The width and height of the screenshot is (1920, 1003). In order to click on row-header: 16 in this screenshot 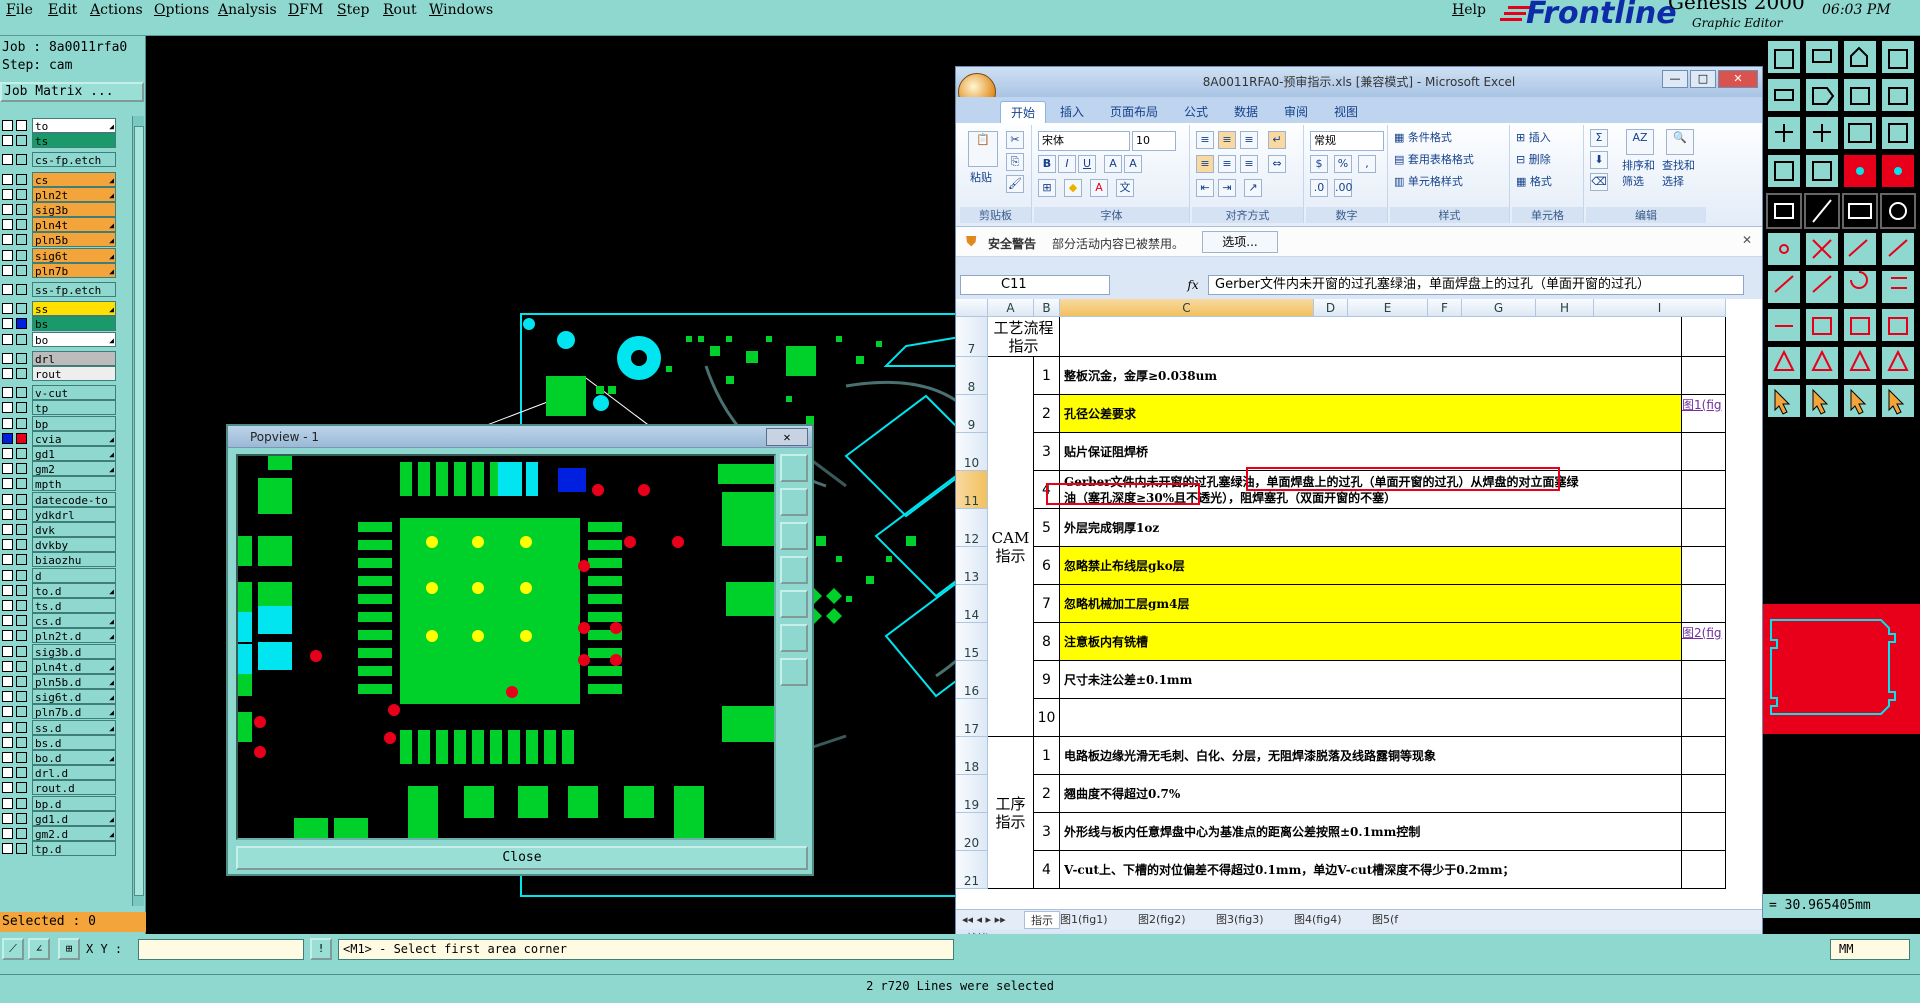, I will do `click(972, 680)`.